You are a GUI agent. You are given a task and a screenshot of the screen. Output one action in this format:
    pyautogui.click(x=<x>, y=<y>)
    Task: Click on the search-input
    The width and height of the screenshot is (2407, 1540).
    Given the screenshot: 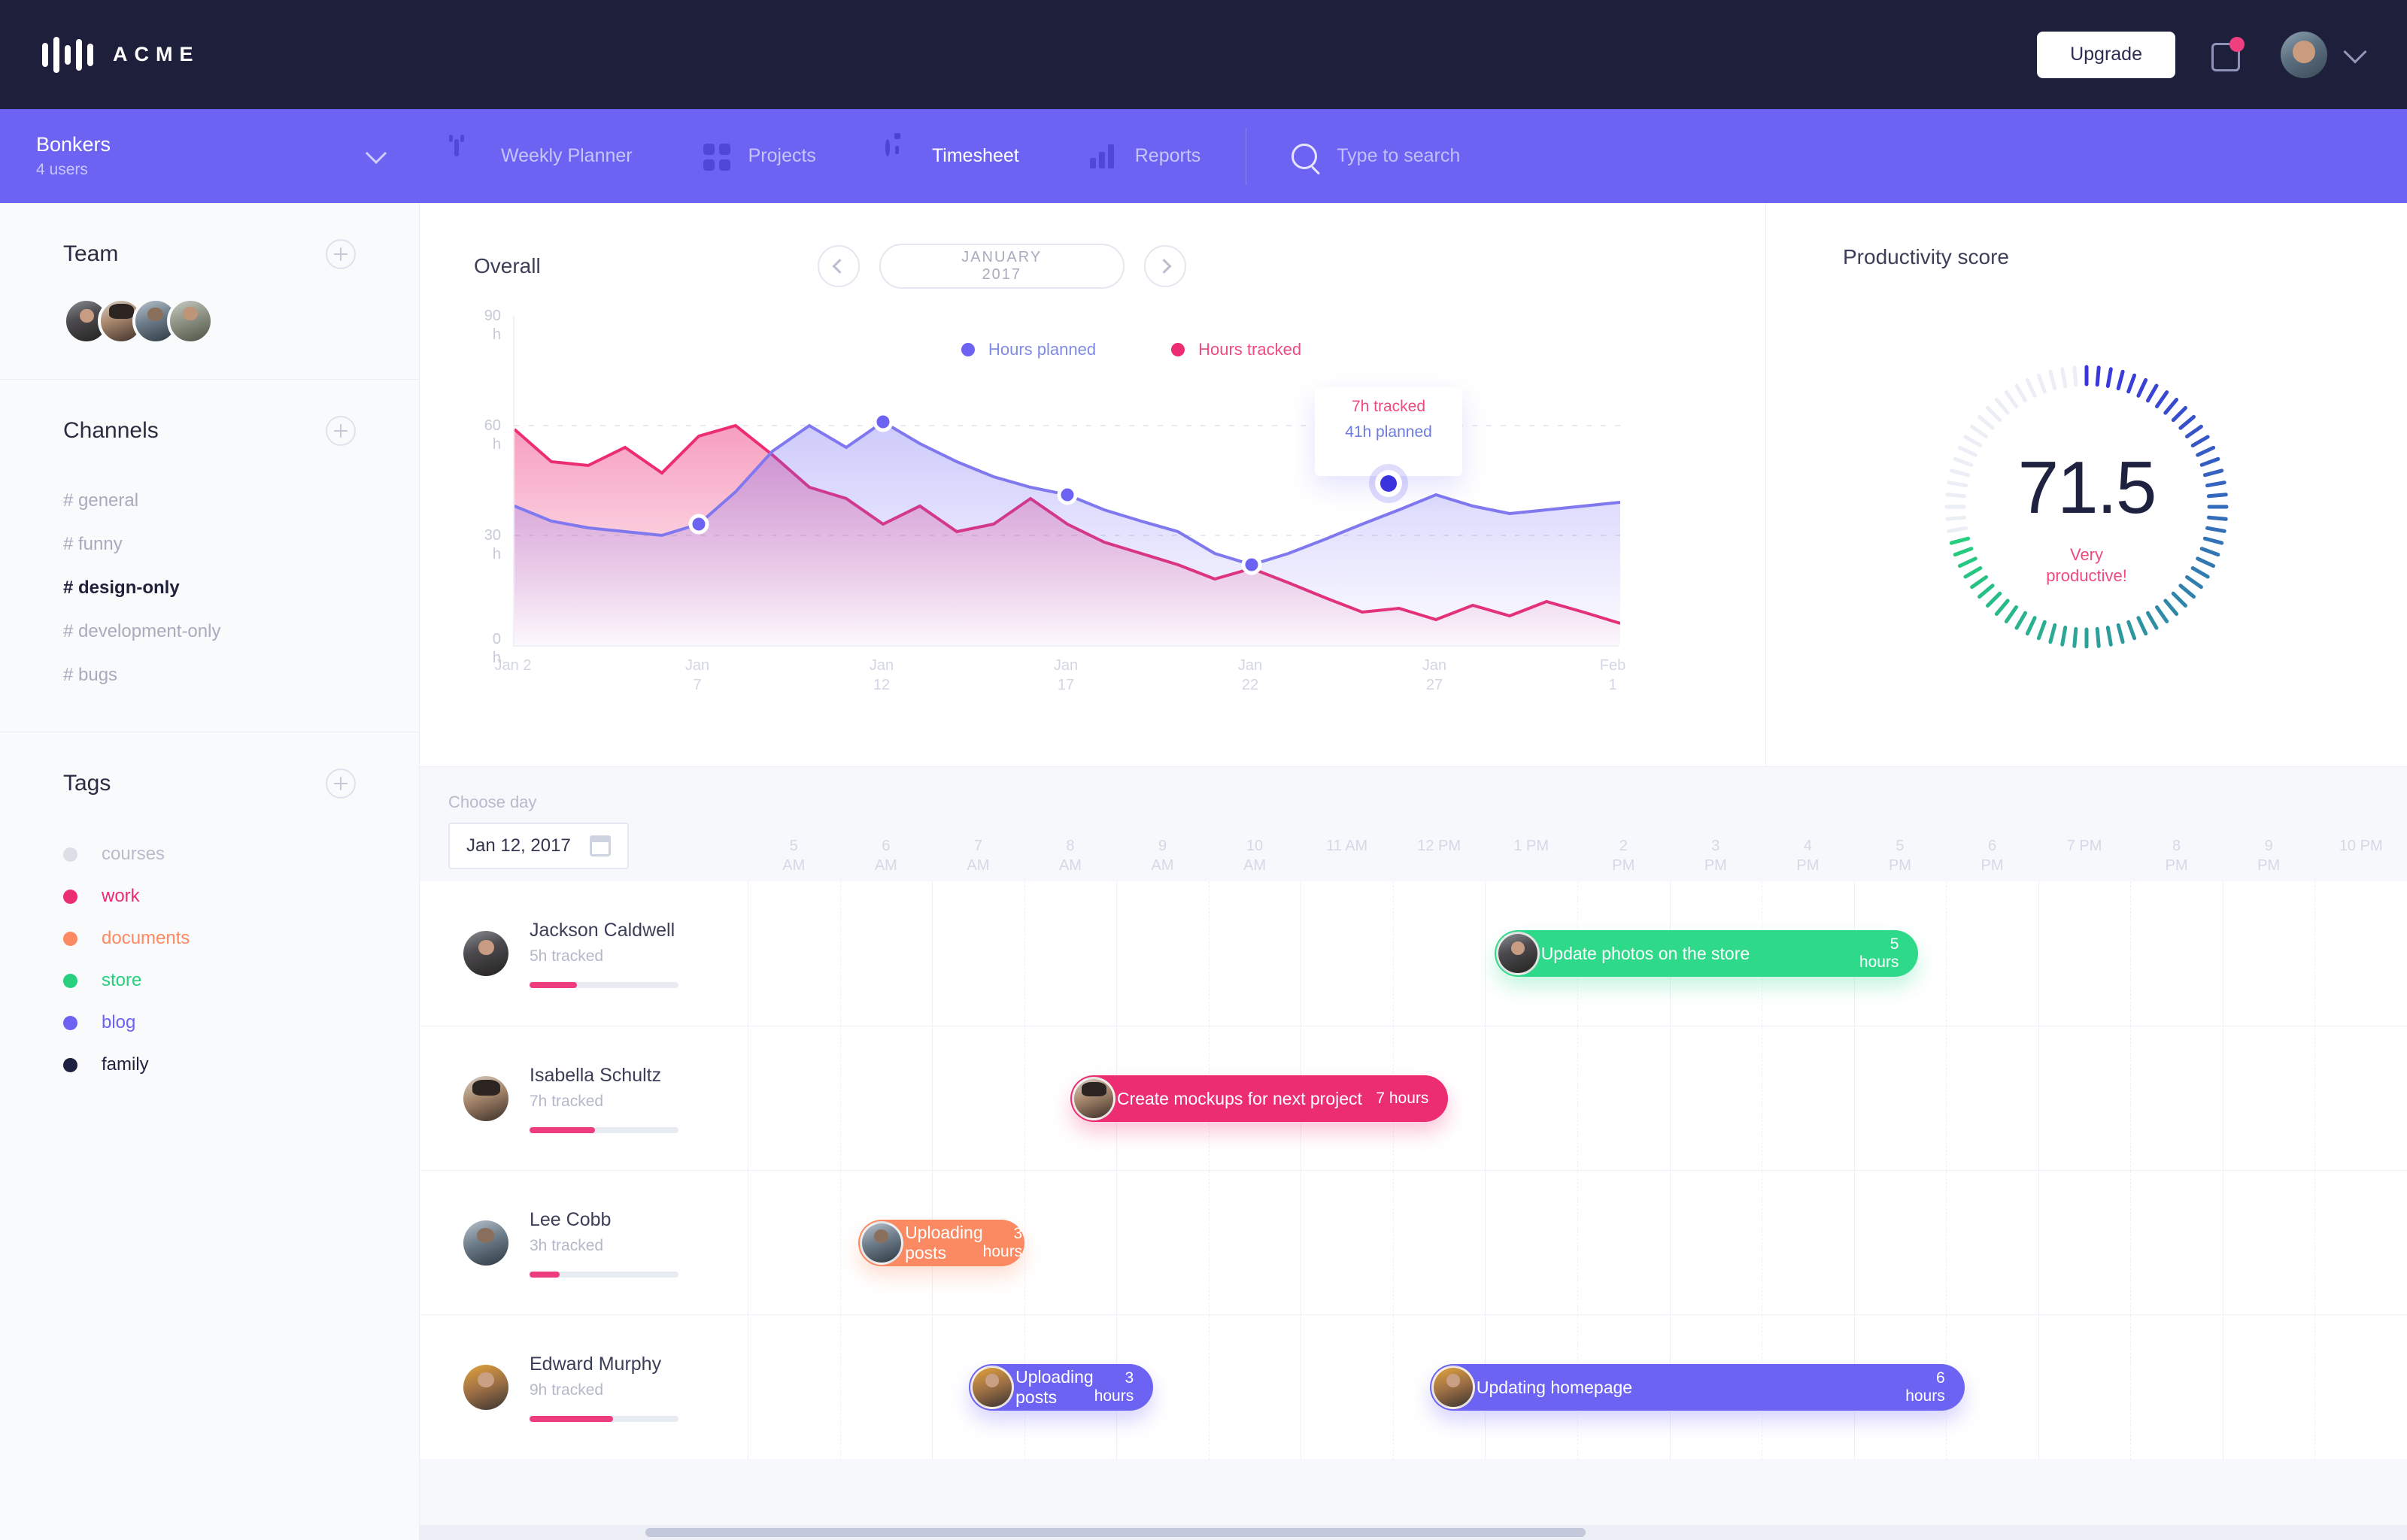 What is the action you would take?
    pyautogui.click(x=1600, y=156)
    